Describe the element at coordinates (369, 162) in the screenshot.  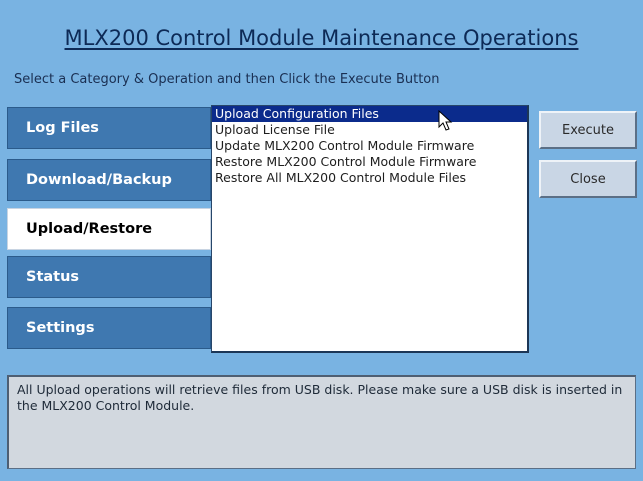
I see `operation-item-restore-firmware: Restore MLX200 Control Module Firmware` at that location.